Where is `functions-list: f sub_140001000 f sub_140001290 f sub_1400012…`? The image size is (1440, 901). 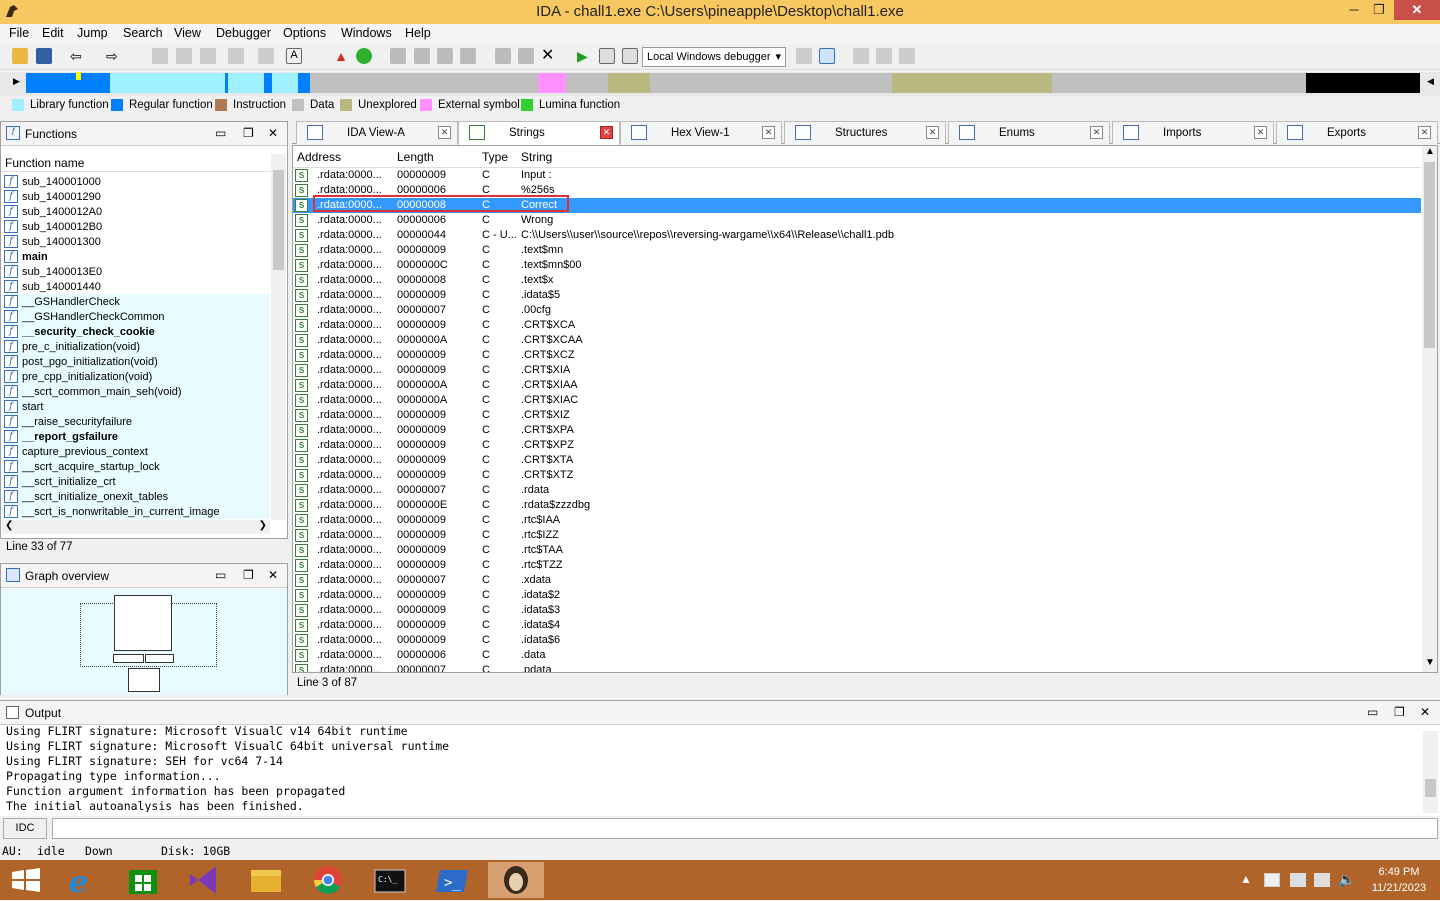
functions-list: f sub_140001000 f sub_140001290 f sub_1400012… is located at coordinates (136, 347).